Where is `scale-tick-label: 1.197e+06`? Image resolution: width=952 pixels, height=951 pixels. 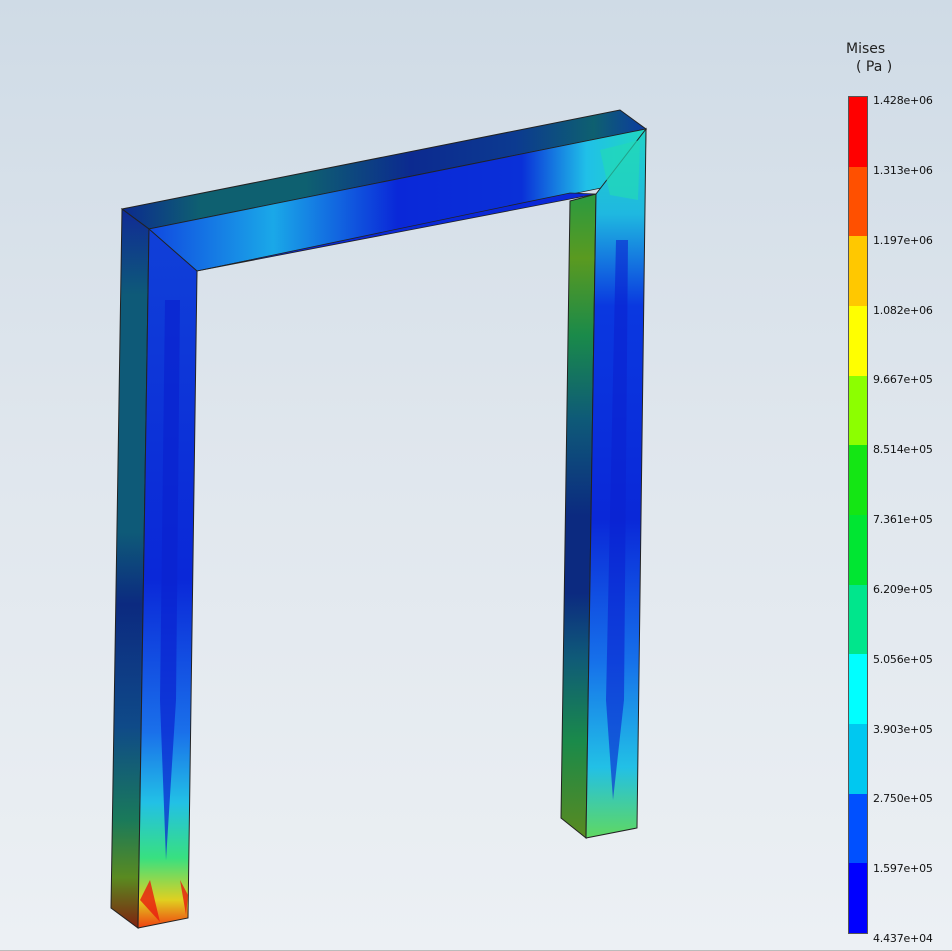
scale-tick-label: 1.197e+06 is located at coordinates (903, 240).